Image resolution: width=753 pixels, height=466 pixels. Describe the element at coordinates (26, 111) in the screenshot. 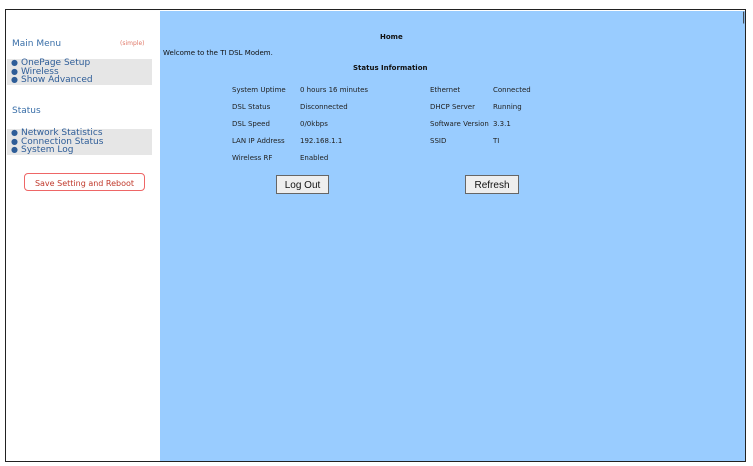

I see `status-menu-title: Status` at that location.